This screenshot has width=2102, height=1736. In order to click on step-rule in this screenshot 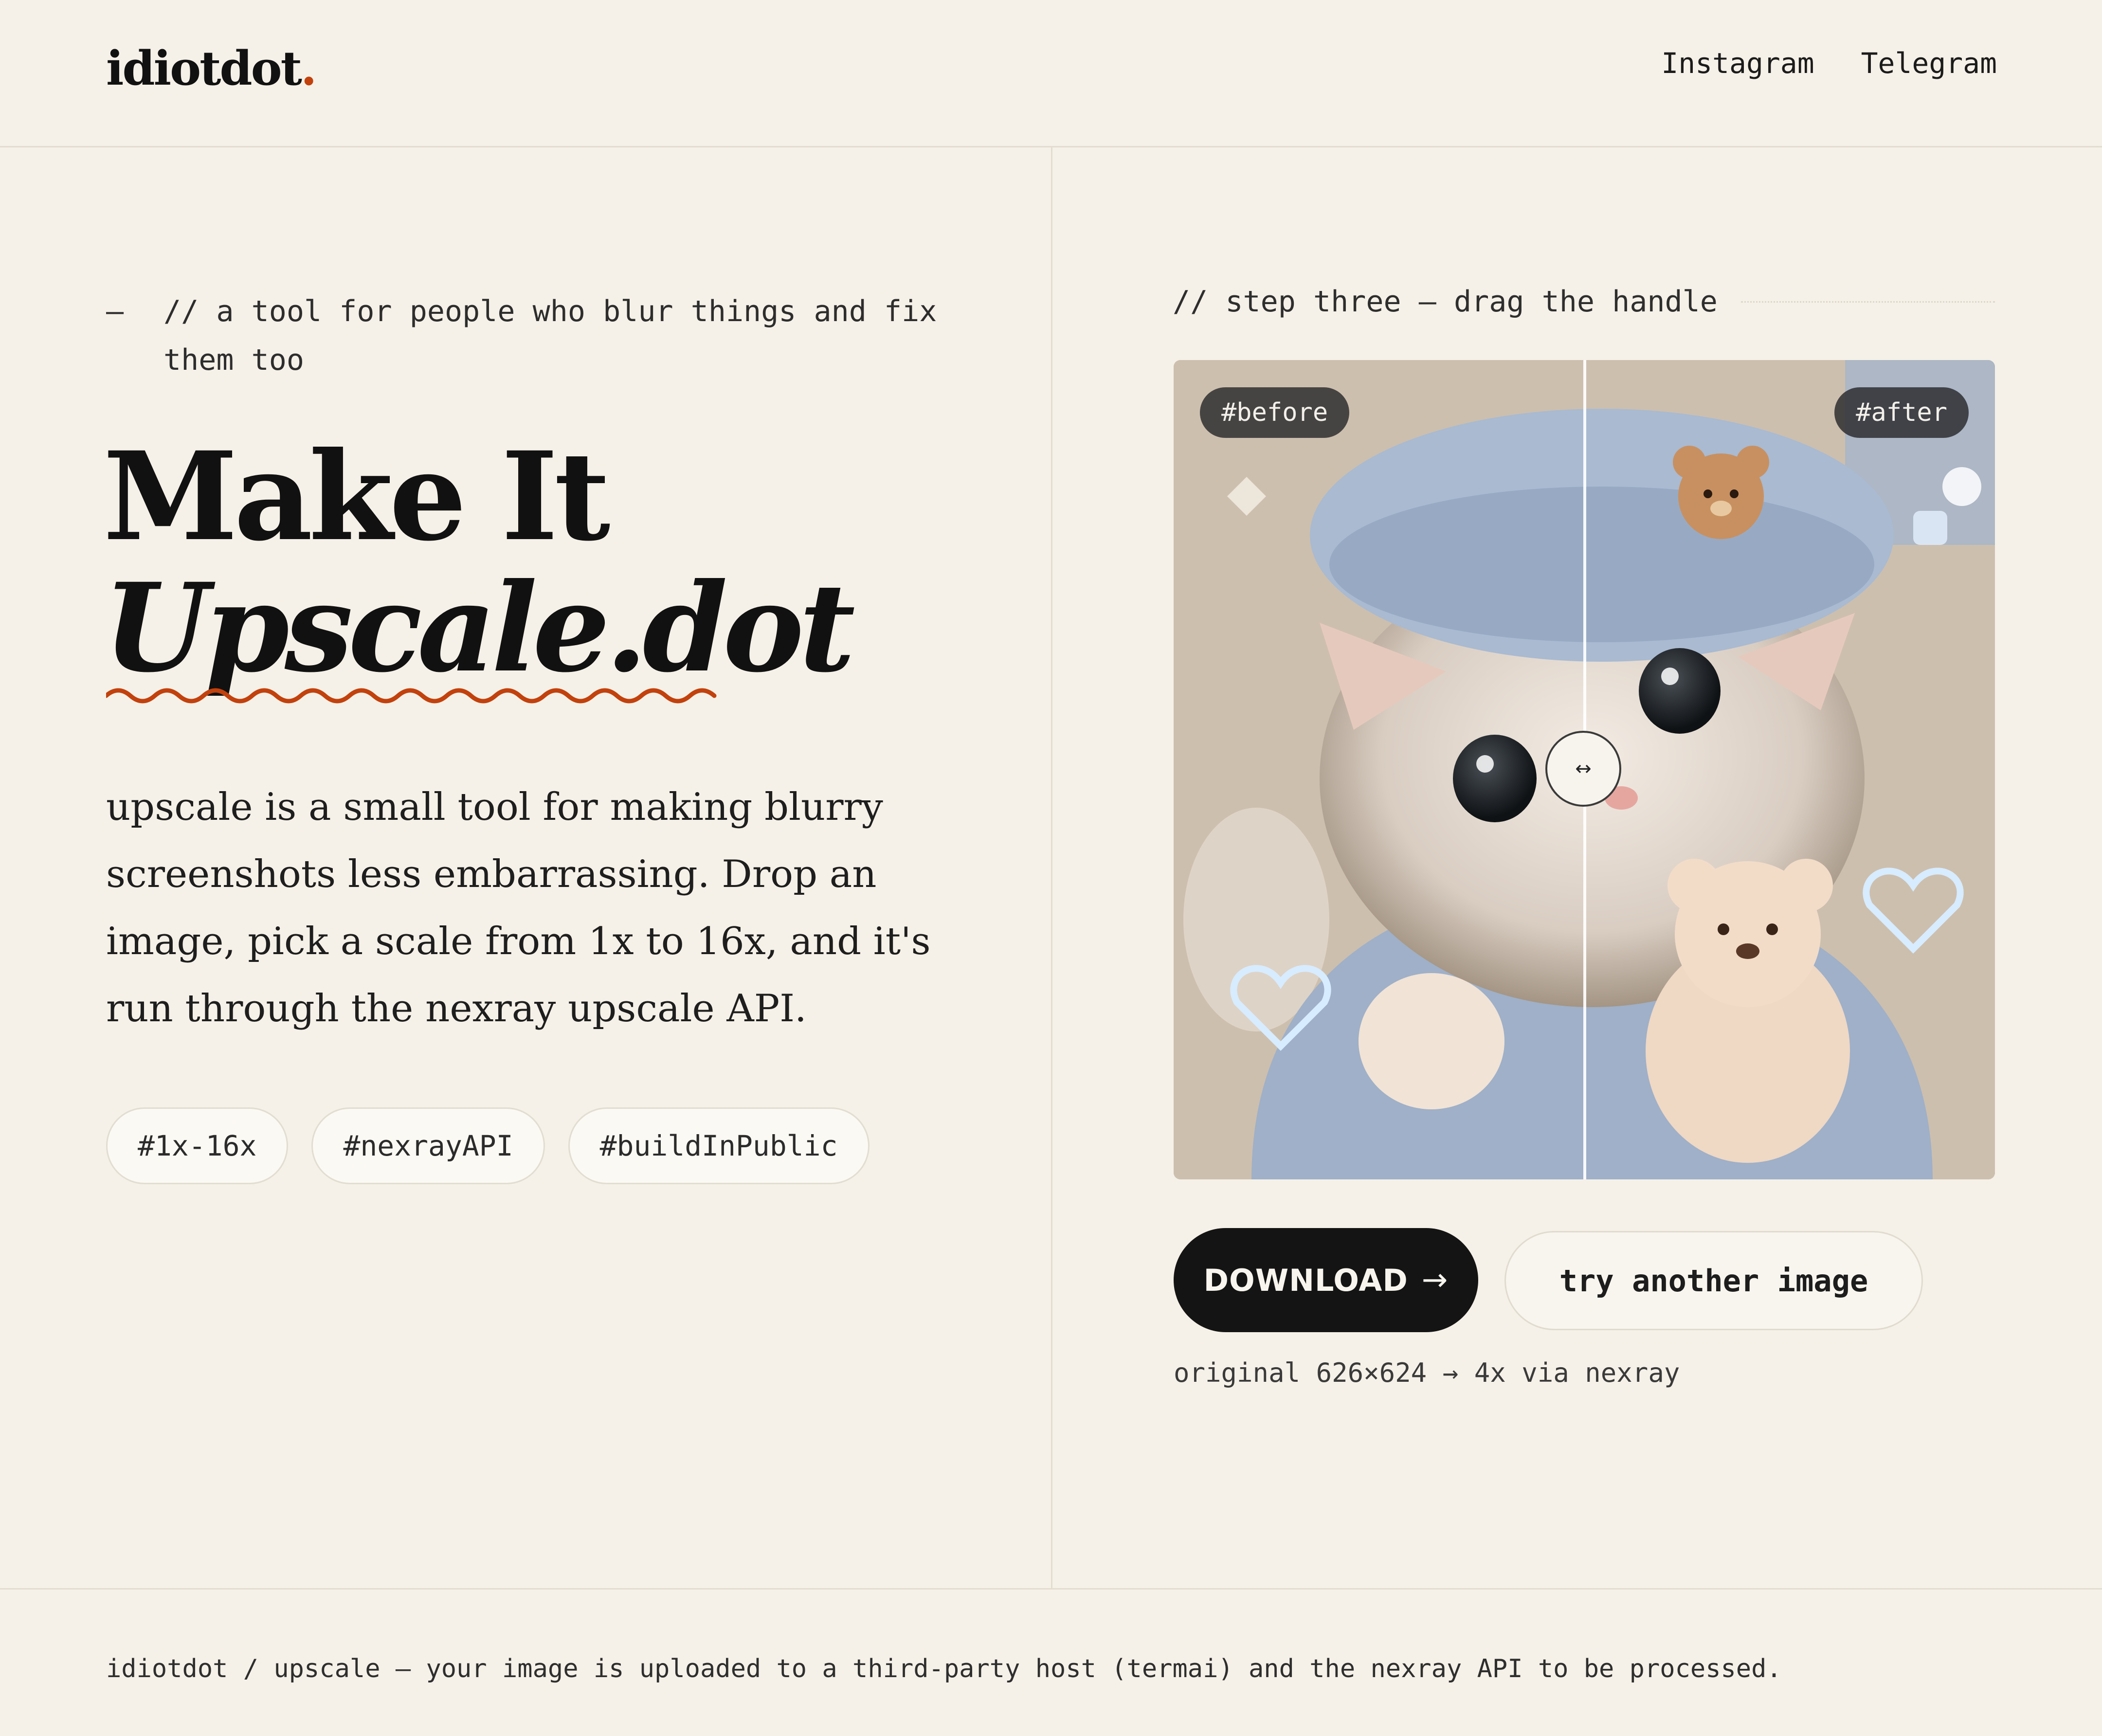, I will do `click(1867, 302)`.